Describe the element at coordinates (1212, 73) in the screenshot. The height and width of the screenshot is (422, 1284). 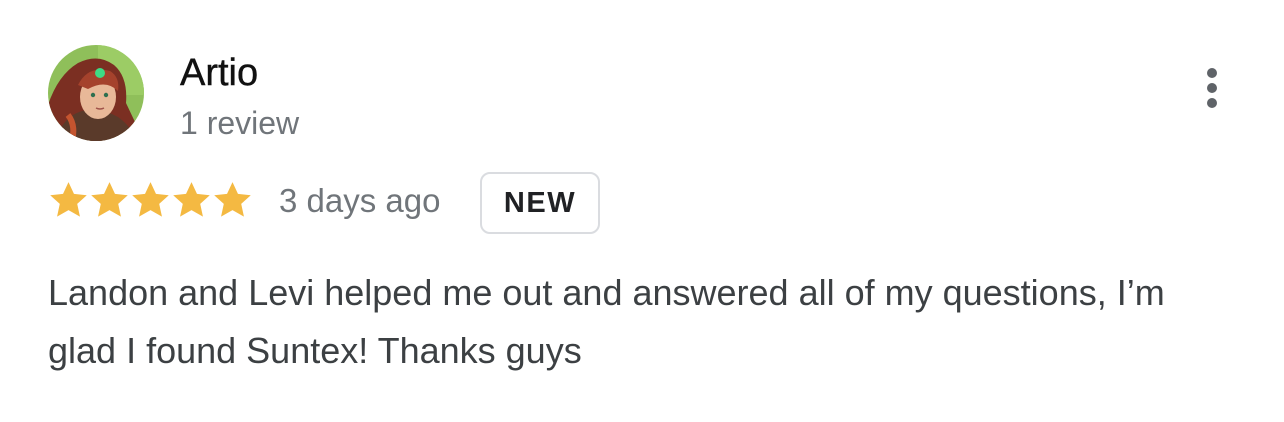
I see `more-vertical-icon` at that location.